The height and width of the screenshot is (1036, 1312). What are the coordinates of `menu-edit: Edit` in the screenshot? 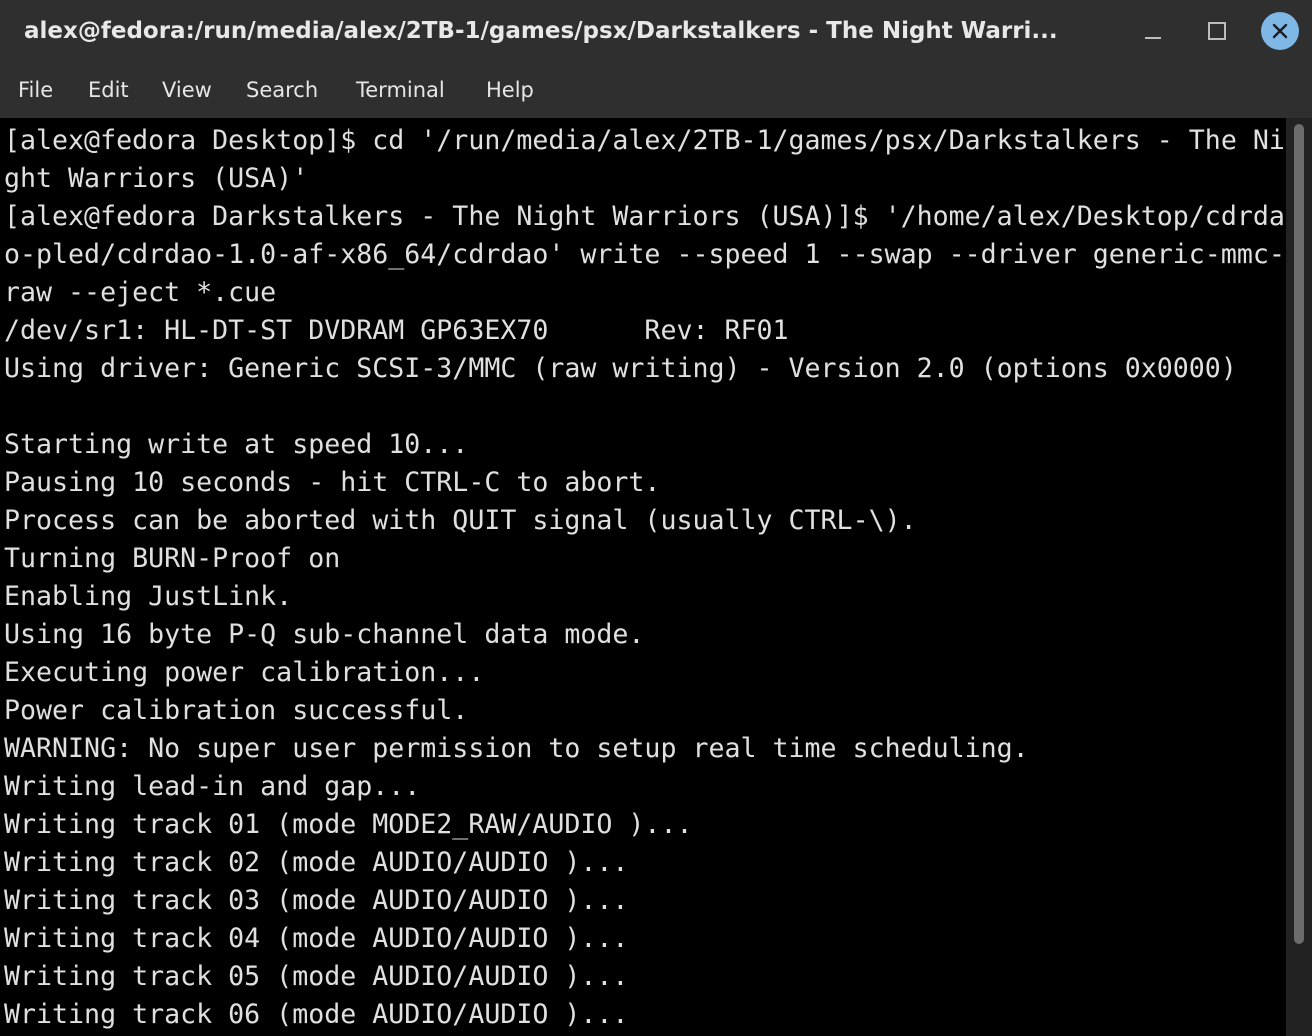 It's located at (108, 90).